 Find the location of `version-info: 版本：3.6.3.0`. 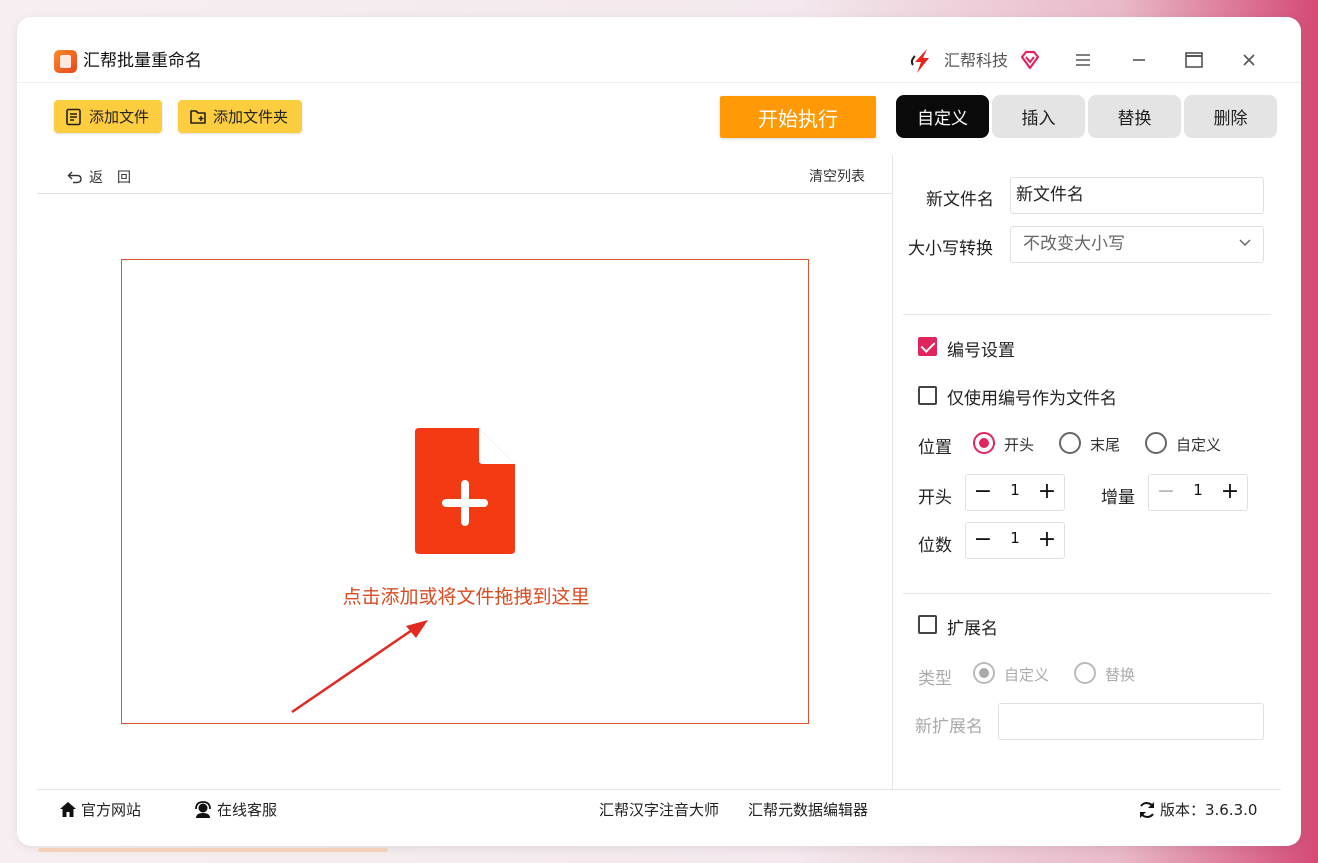

version-info: 版本：3.6.3.0 is located at coordinates (1197, 809).